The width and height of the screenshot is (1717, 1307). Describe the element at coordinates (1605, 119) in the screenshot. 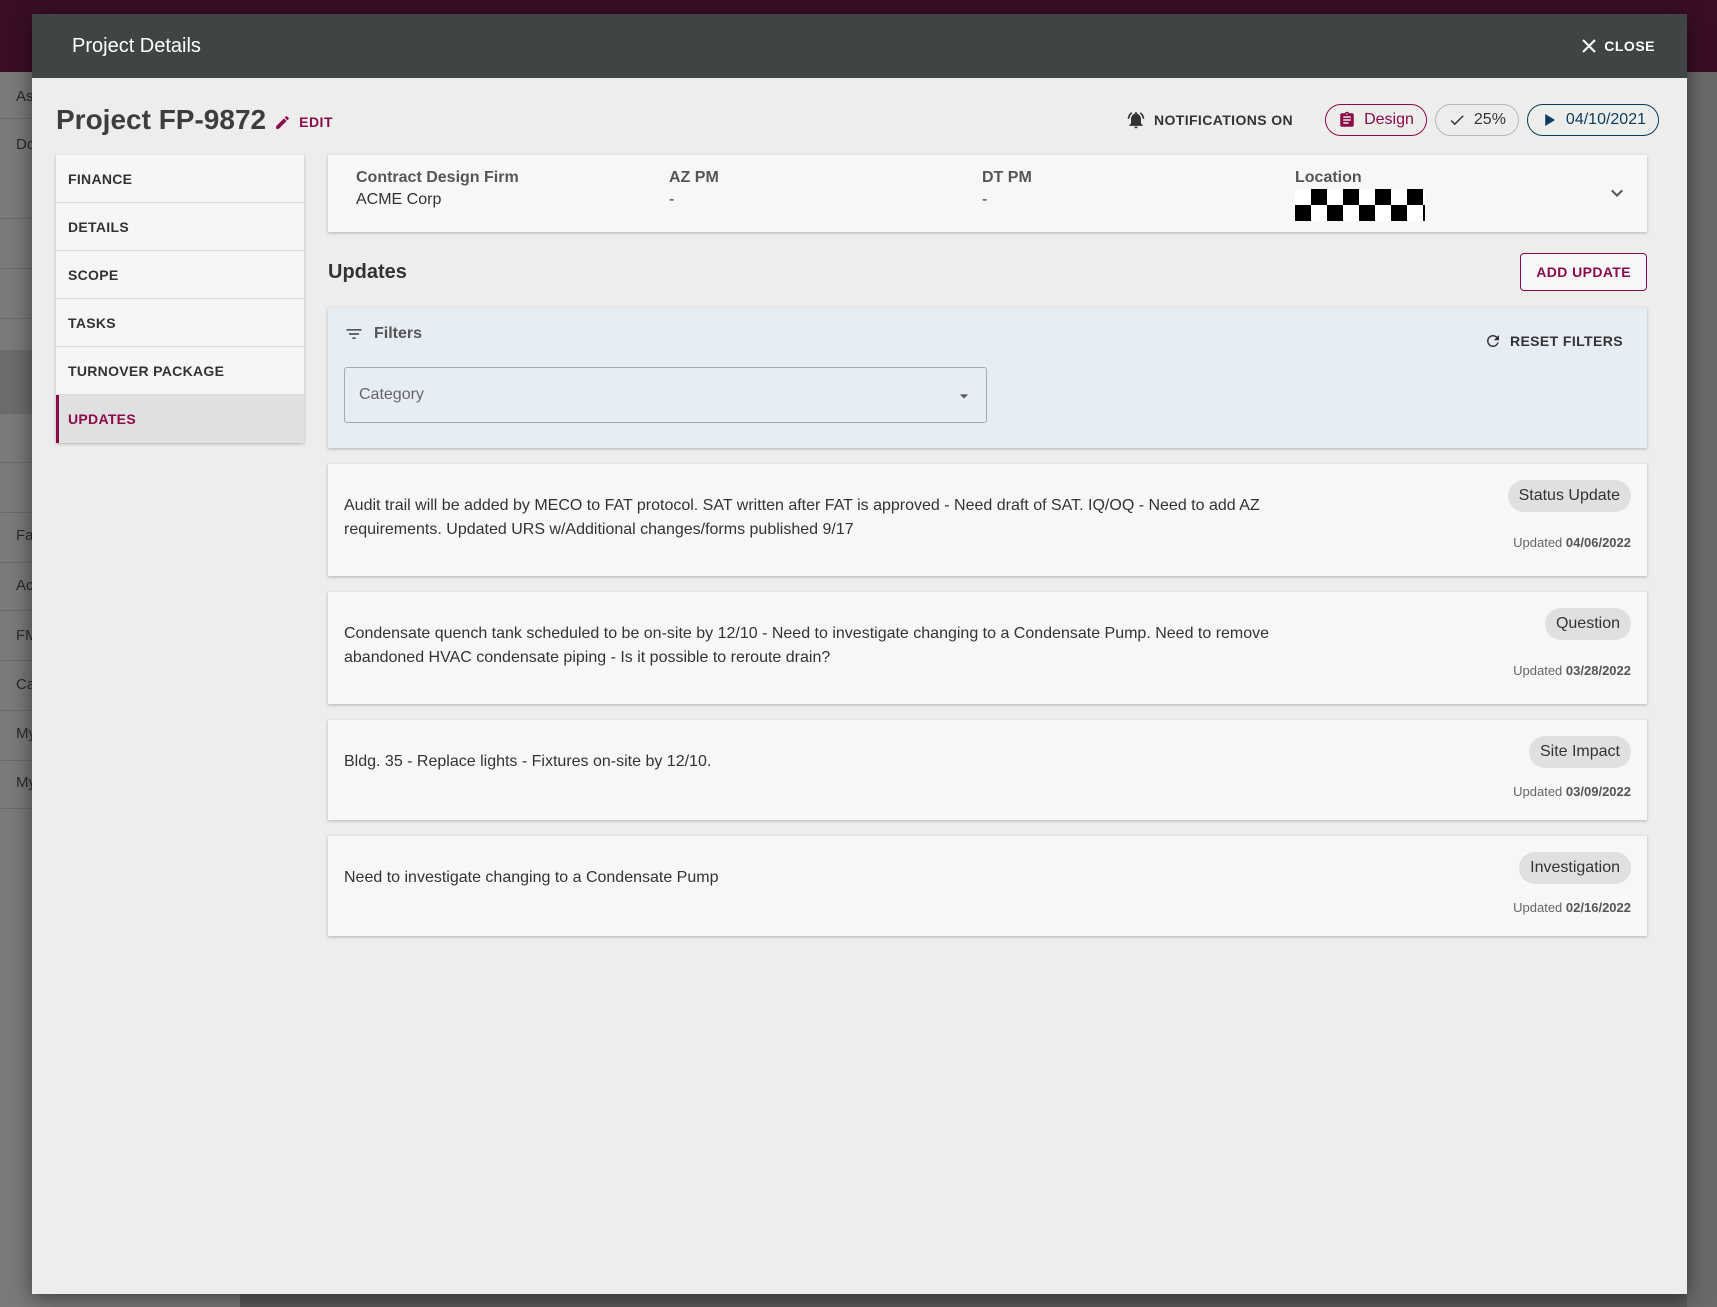

I see `date-label: 04/10/2021` at that location.